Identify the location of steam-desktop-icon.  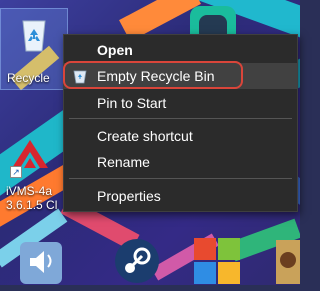
(137, 261).